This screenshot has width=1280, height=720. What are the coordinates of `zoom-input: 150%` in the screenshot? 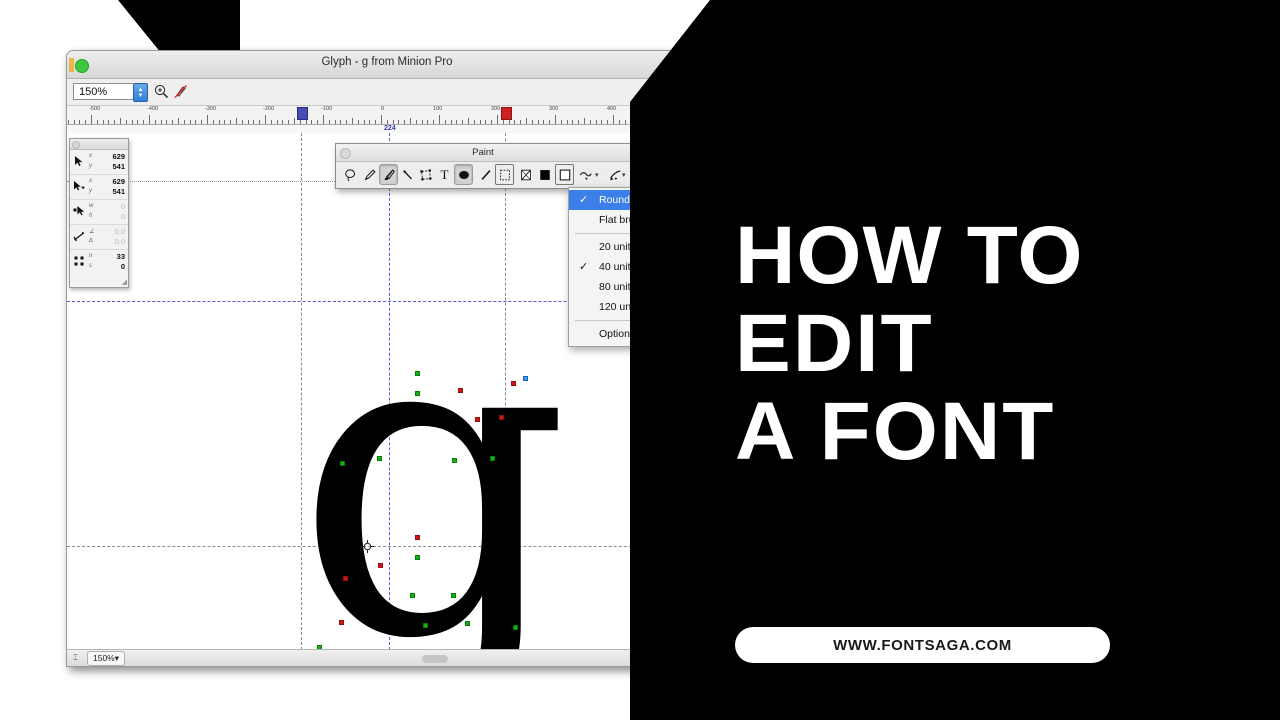 It's located at (103, 91).